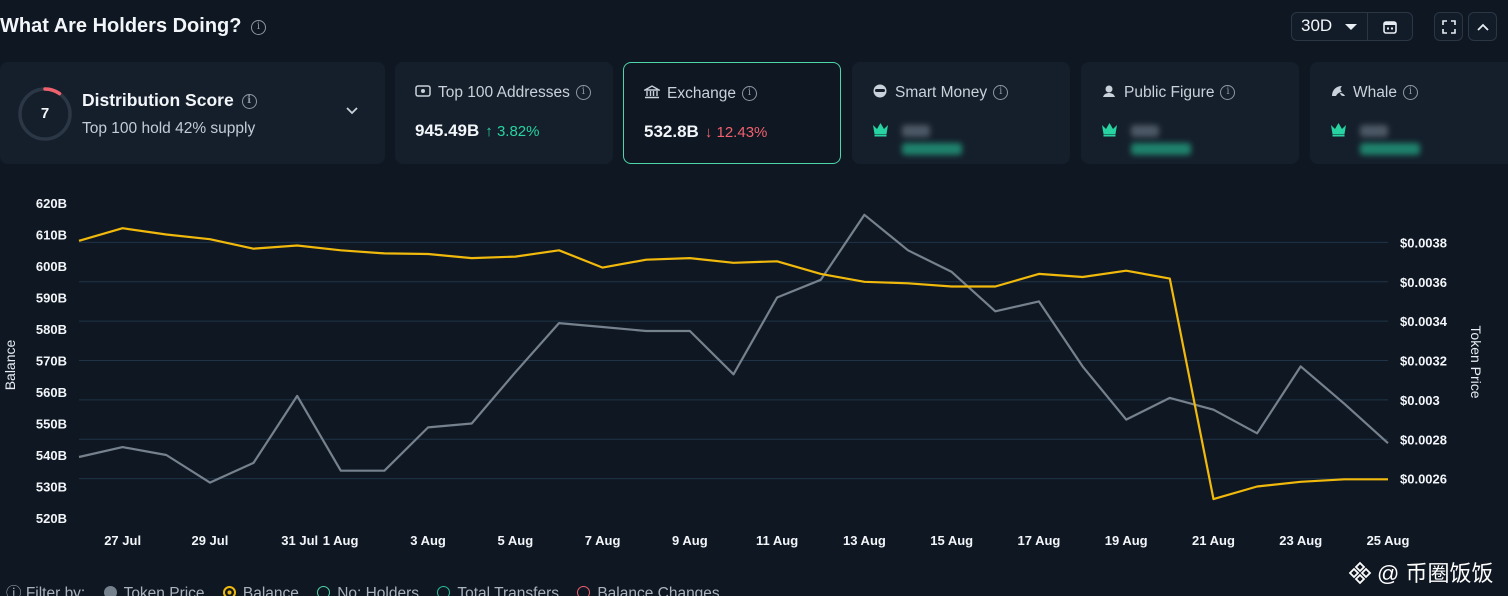 This screenshot has height=596, width=1508. Describe the element at coordinates (732, 113) in the screenshot. I see `card-exchange: Exchange i 532.8B ↓ 12.43%` at that location.